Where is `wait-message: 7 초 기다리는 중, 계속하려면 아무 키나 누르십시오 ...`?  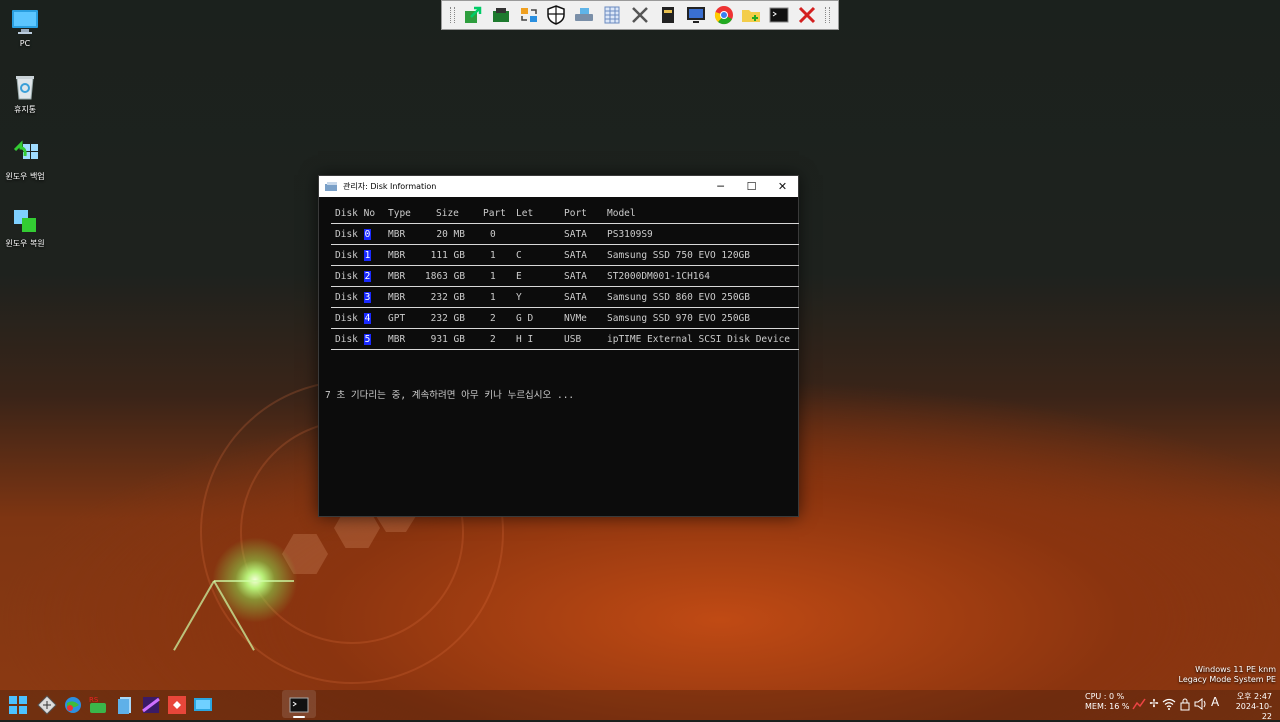
wait-message: 7 초 기다리는 중, 계속하려면 아무 키나 누르십시오 ... is located at coordinates (450, 395).